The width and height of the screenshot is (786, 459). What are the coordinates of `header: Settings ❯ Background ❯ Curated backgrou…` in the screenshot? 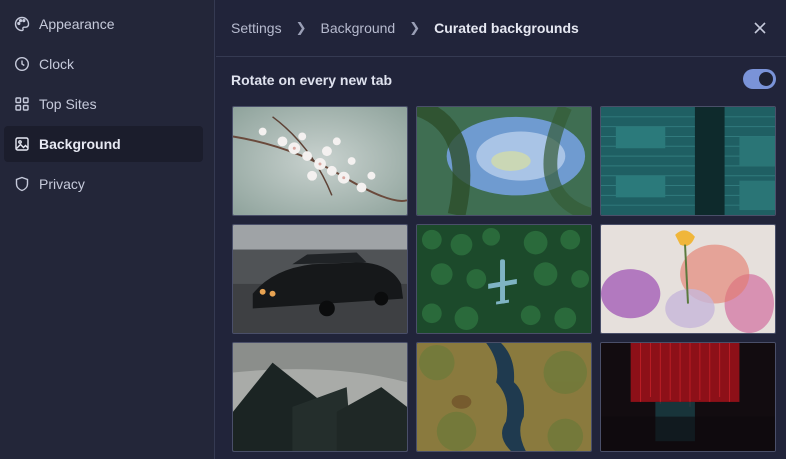 It's located at (501, 28).